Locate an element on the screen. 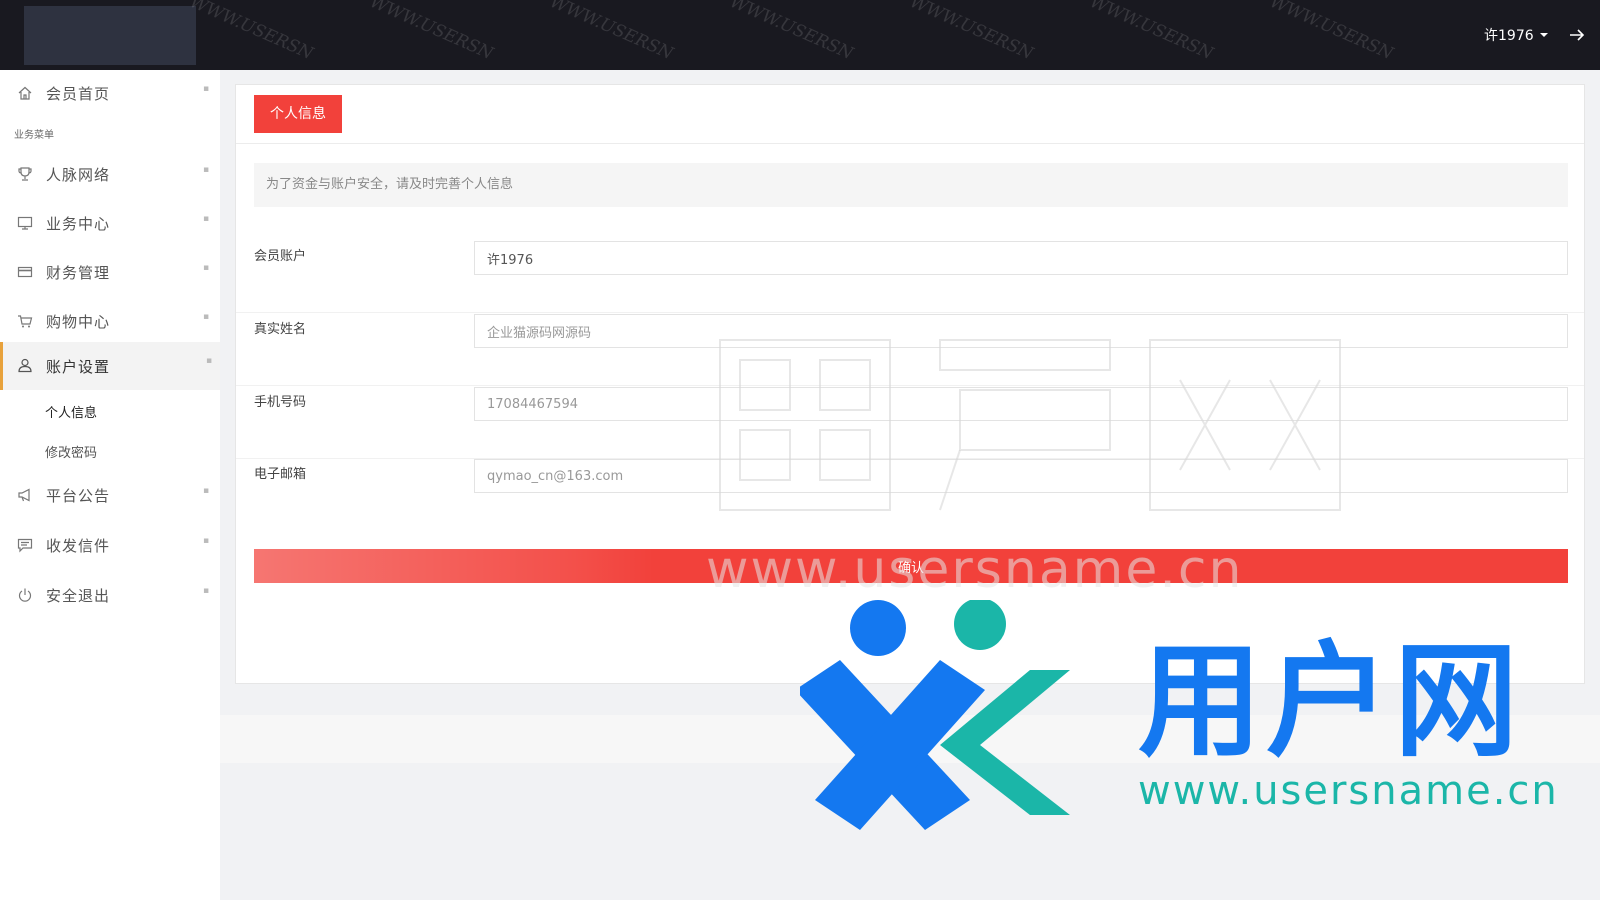  caret-down-icon is located at coordinates (1543, 35).